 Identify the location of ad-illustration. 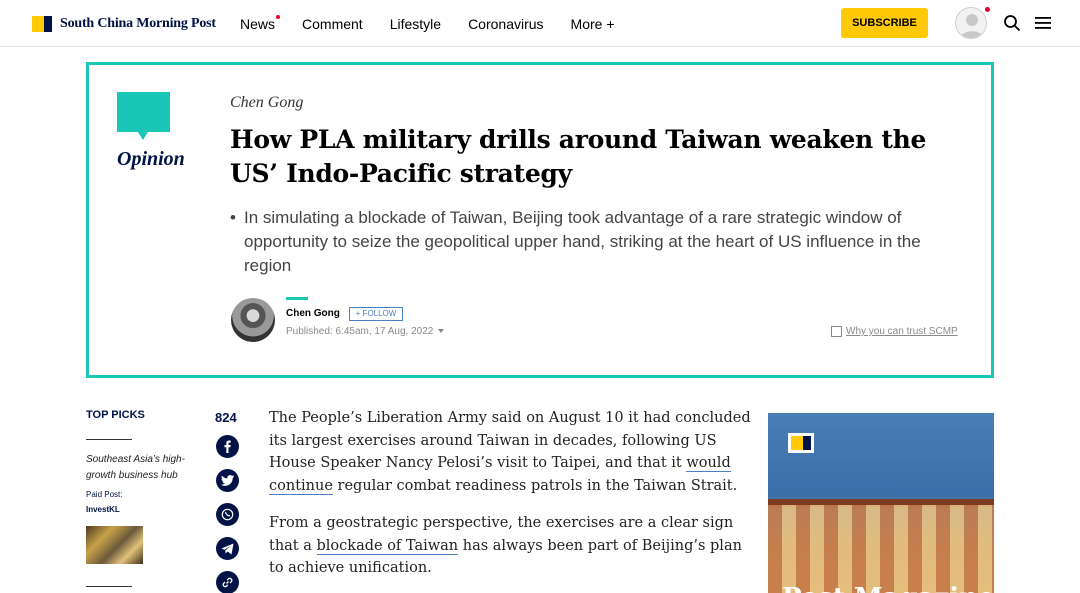
(881, 549).